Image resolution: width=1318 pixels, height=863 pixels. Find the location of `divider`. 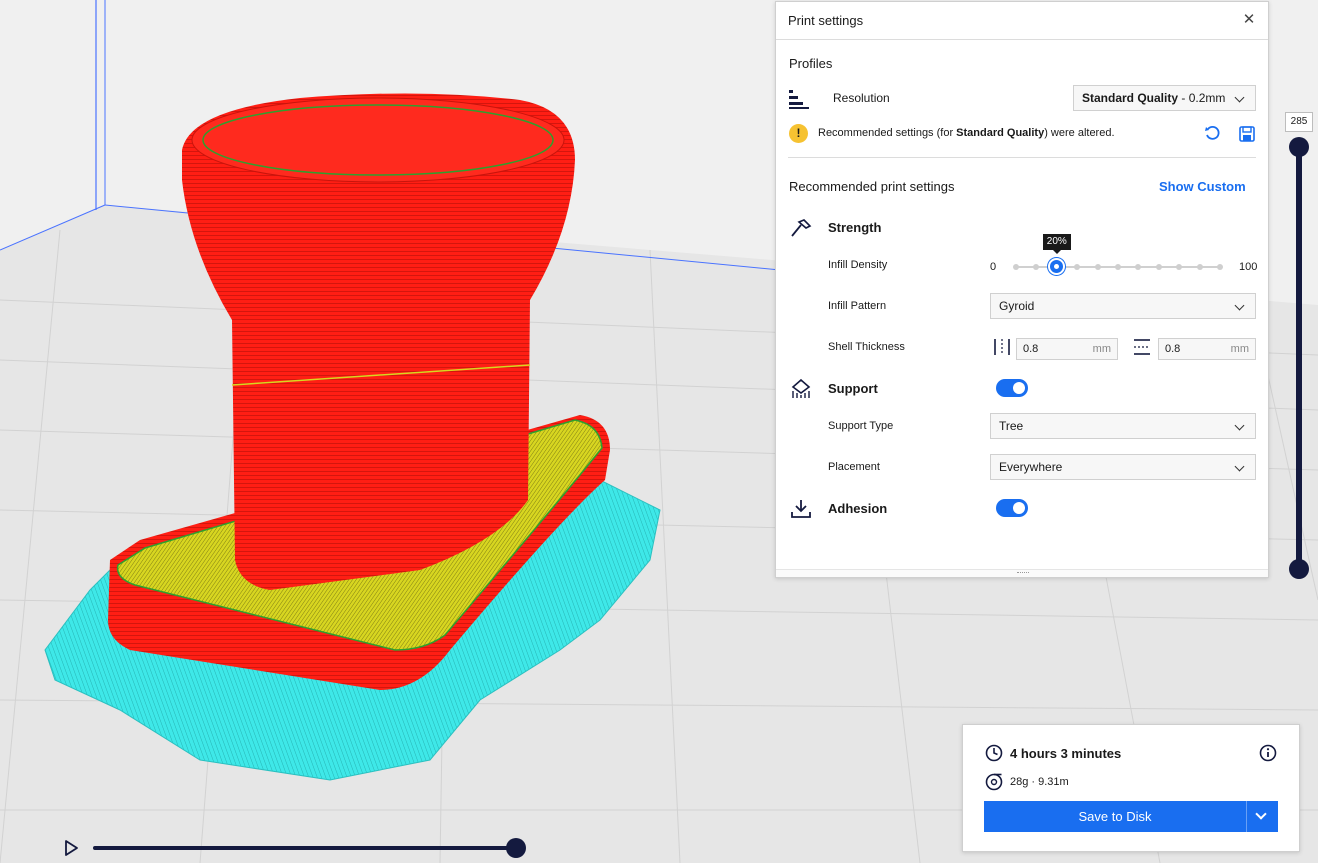

divider is located at coordinates (1022, 157).